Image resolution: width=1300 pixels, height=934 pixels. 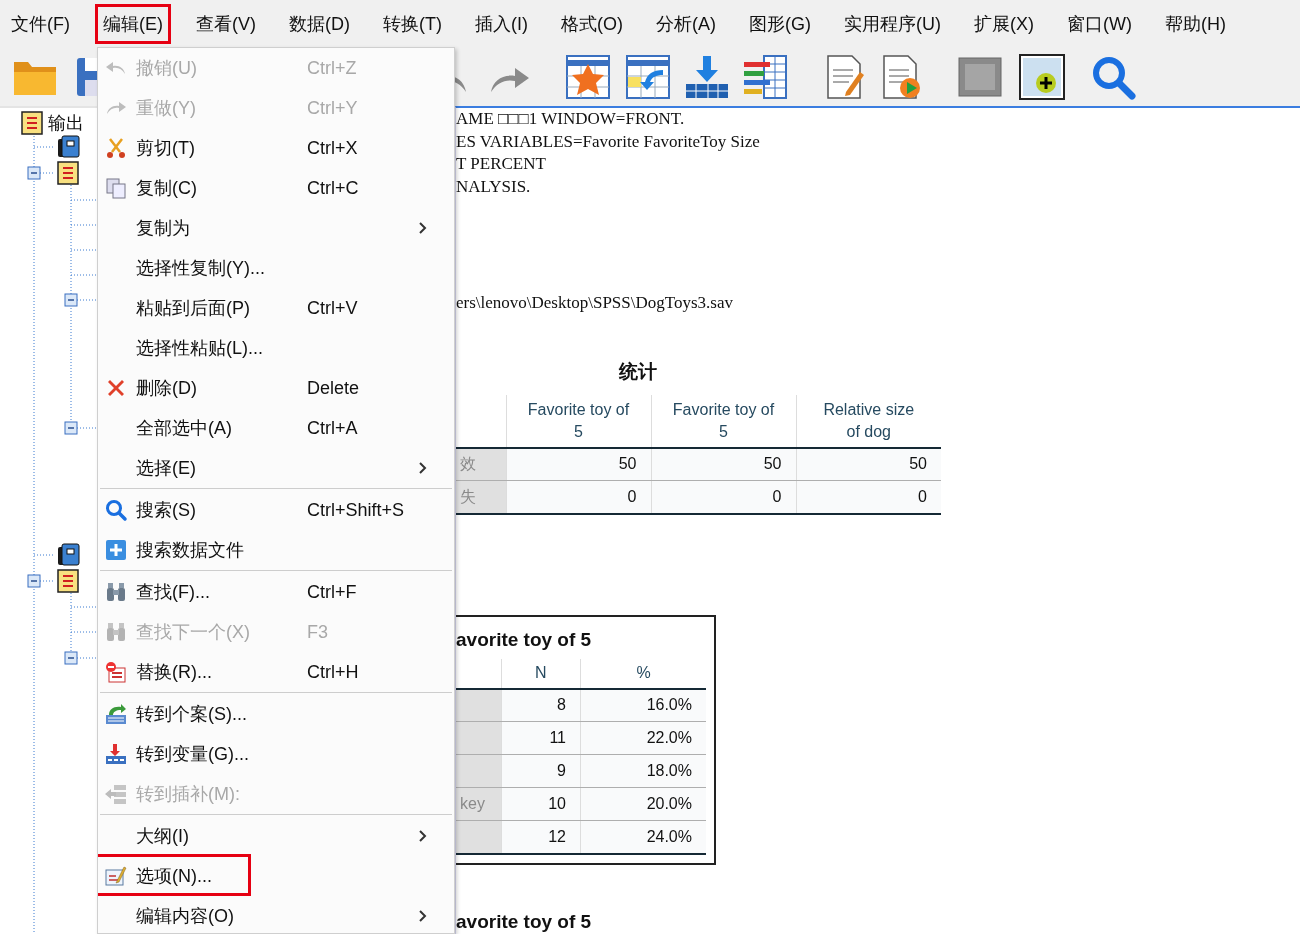 I want to click on syntax-line: AME □□□1 WINDOW=FRONT., so click(x=571, y=119).